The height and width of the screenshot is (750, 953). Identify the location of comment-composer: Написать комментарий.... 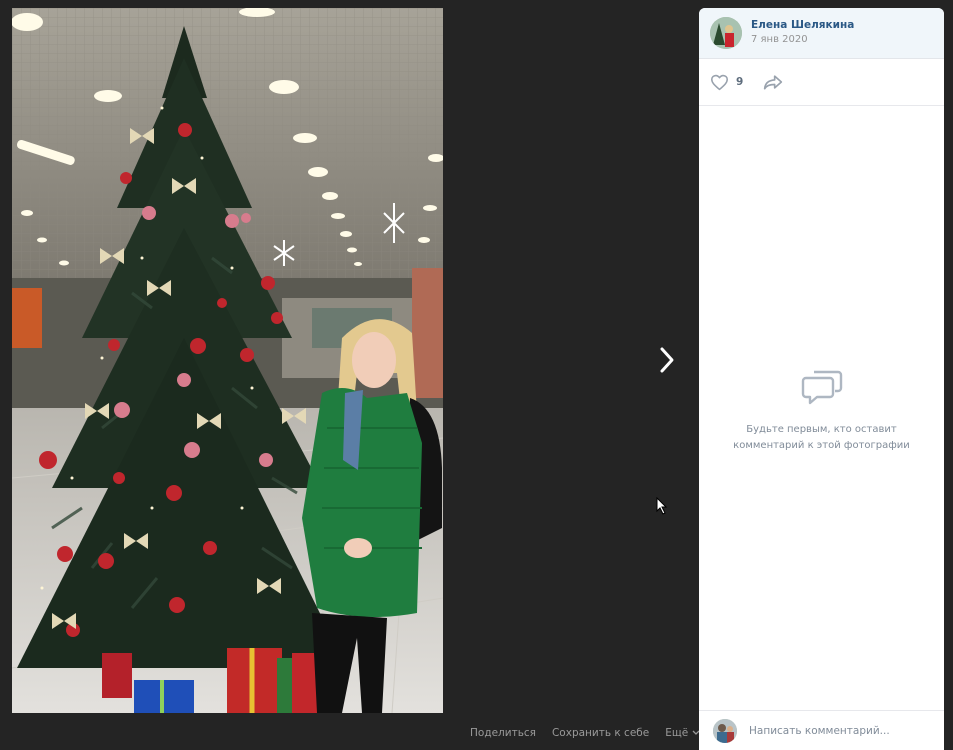
(821, 730).